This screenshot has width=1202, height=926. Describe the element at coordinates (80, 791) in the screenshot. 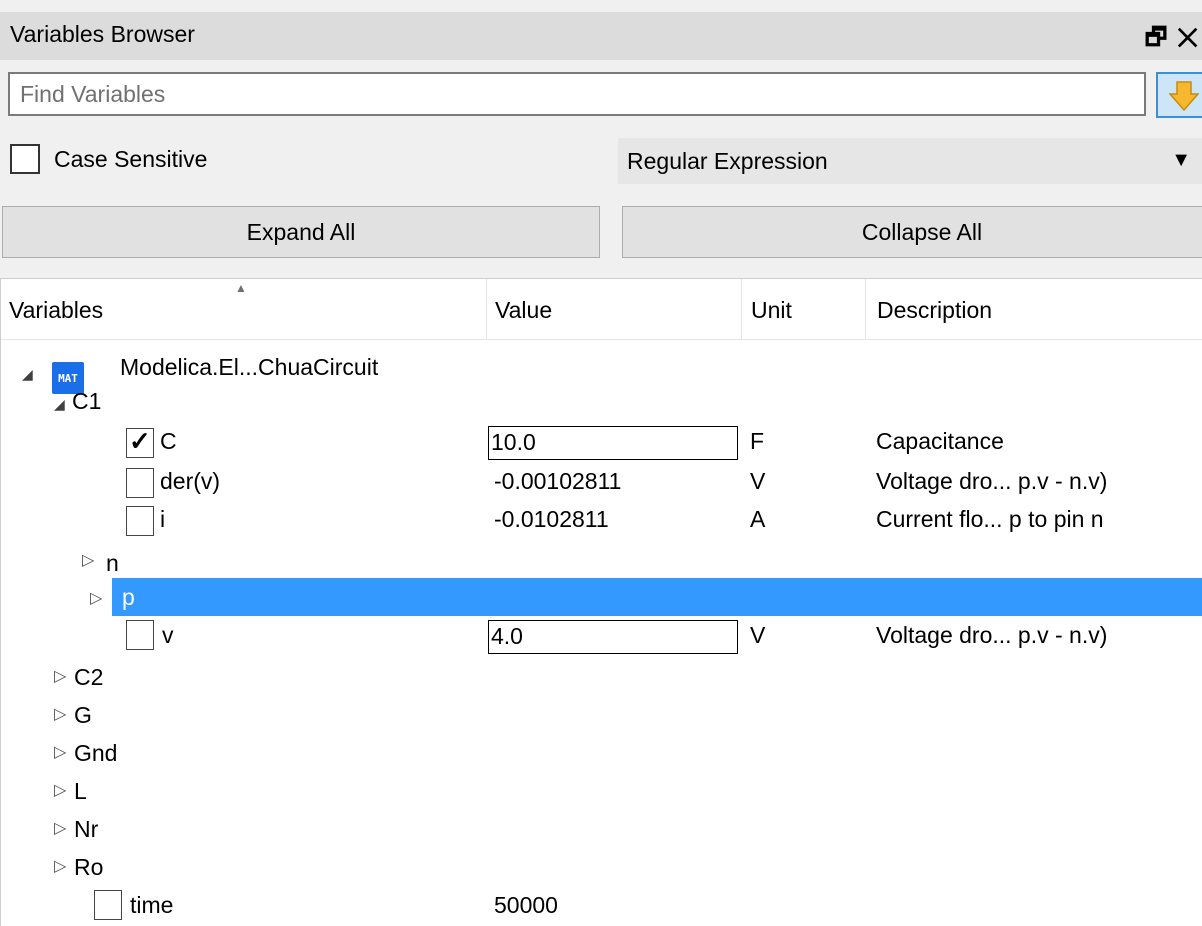

I see `tree-item-l: L` at that location.